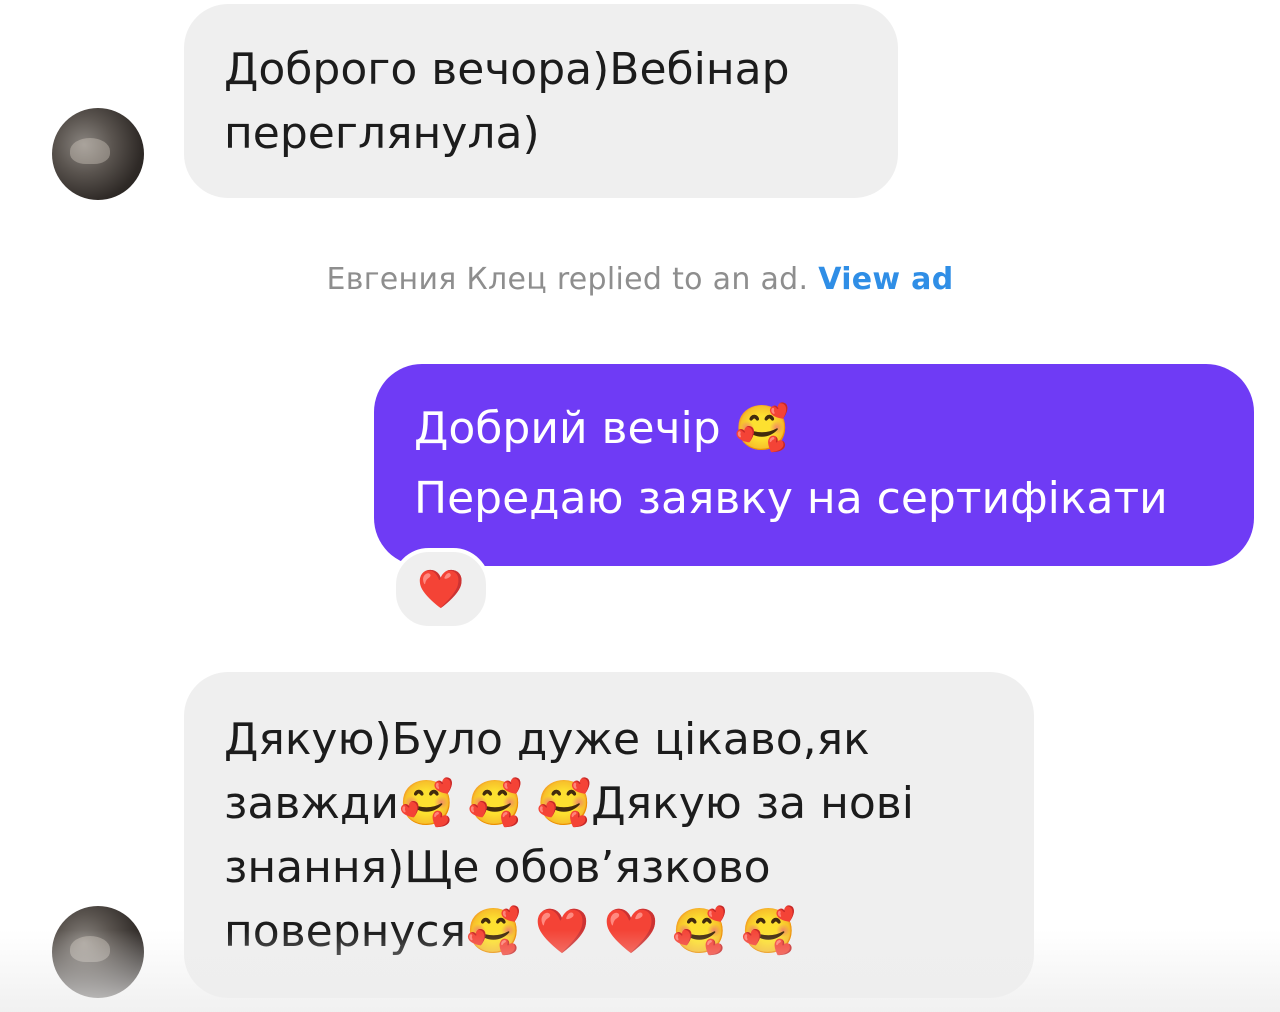  I want to click on heart-reaction: ❤️, so click(441, 589).